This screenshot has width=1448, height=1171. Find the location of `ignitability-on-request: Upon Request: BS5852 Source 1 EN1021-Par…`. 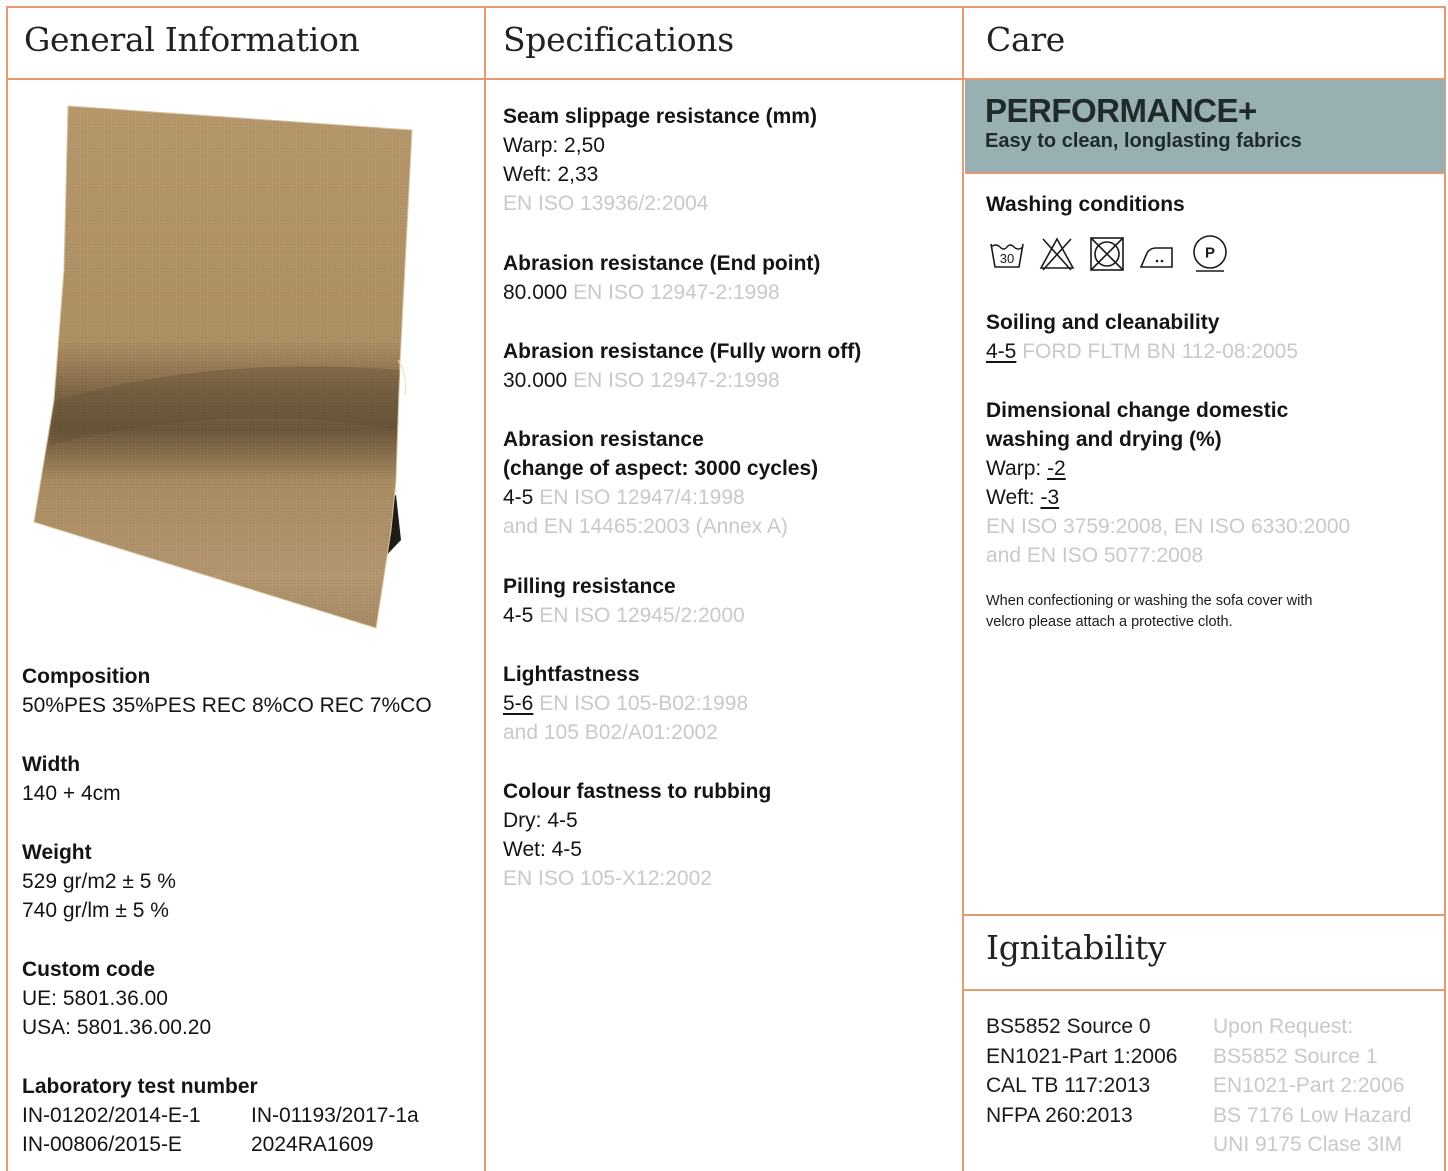

ignitability-on-request: Upon Request: BS5852 Source 1 EN1021-Par… is located at coordinates (1330, 1086).